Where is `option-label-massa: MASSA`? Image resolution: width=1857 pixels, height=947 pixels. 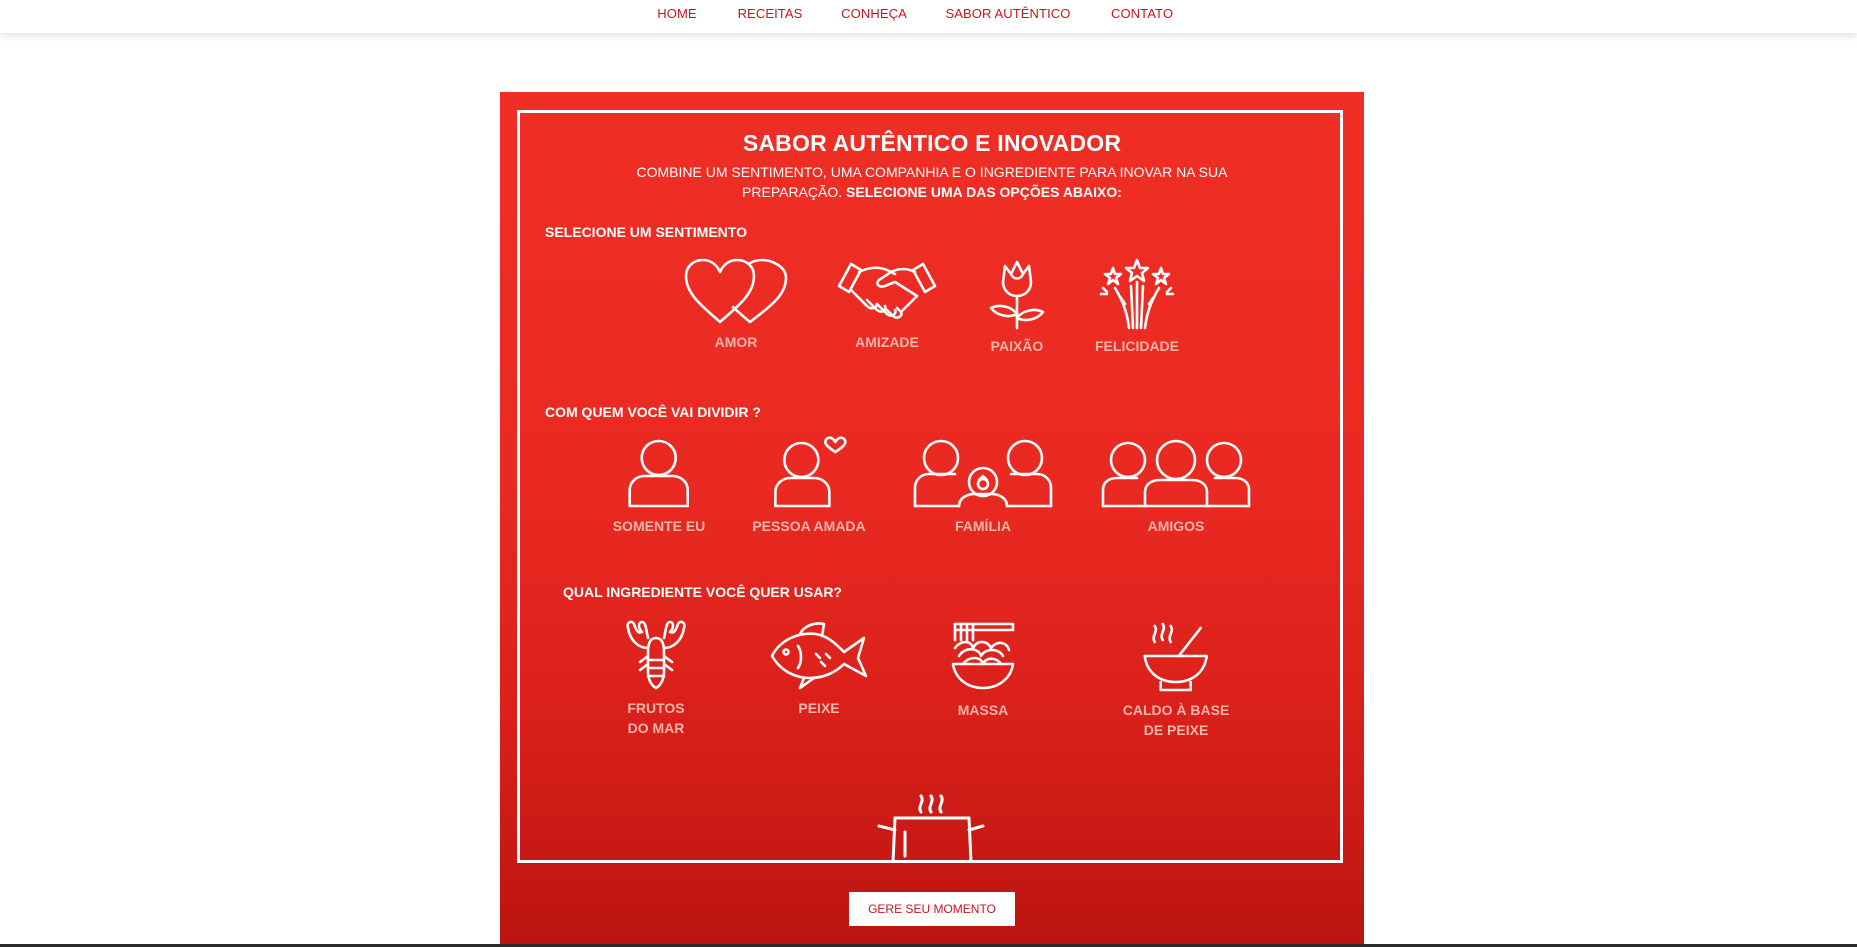 option-label-massa: MASSA is located at coordinates (983, 710).